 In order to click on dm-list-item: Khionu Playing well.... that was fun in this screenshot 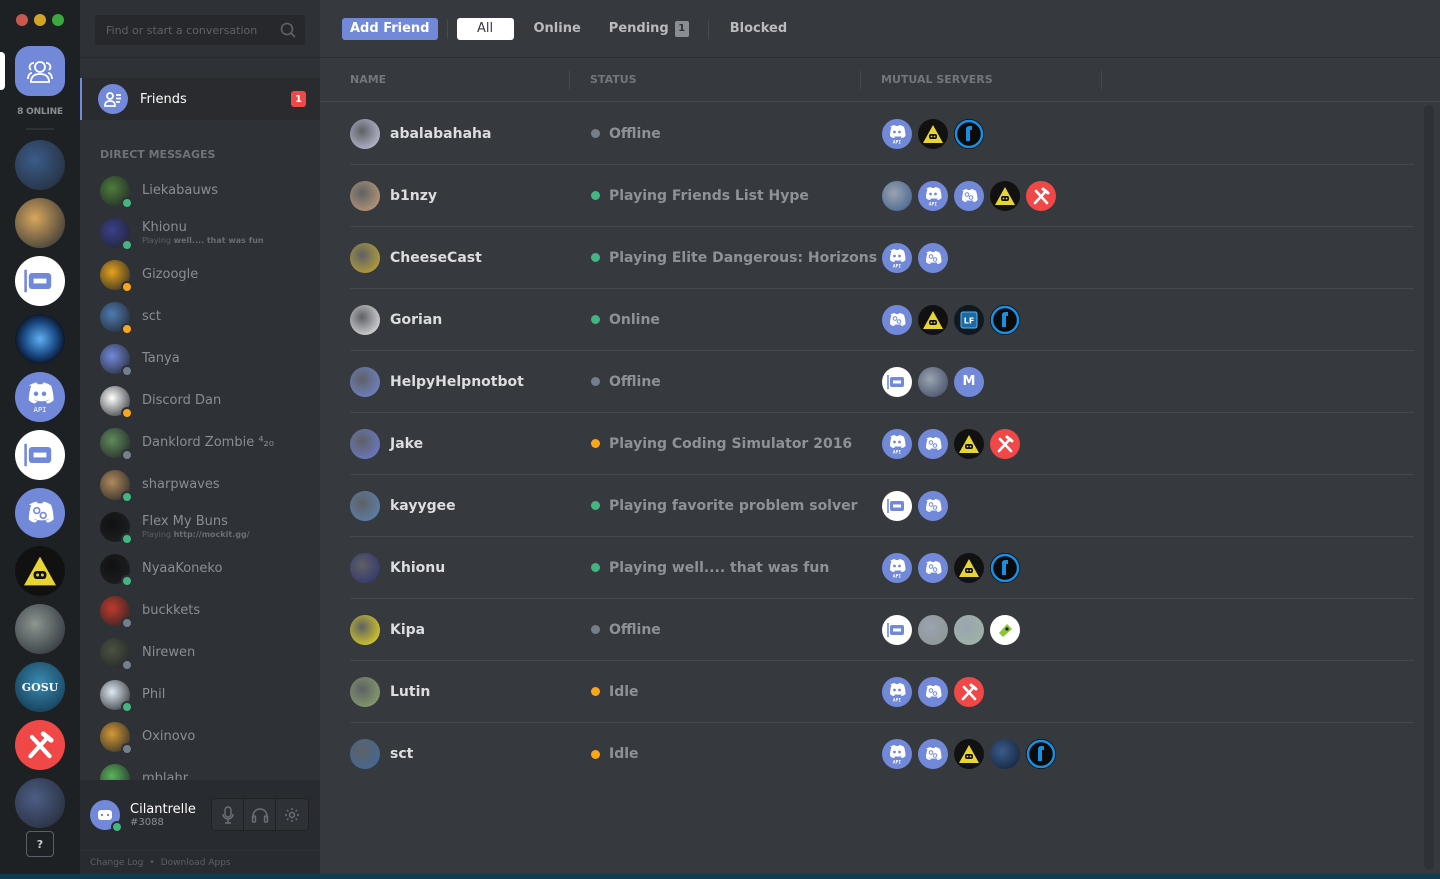, I will do `click(200, 233)`.